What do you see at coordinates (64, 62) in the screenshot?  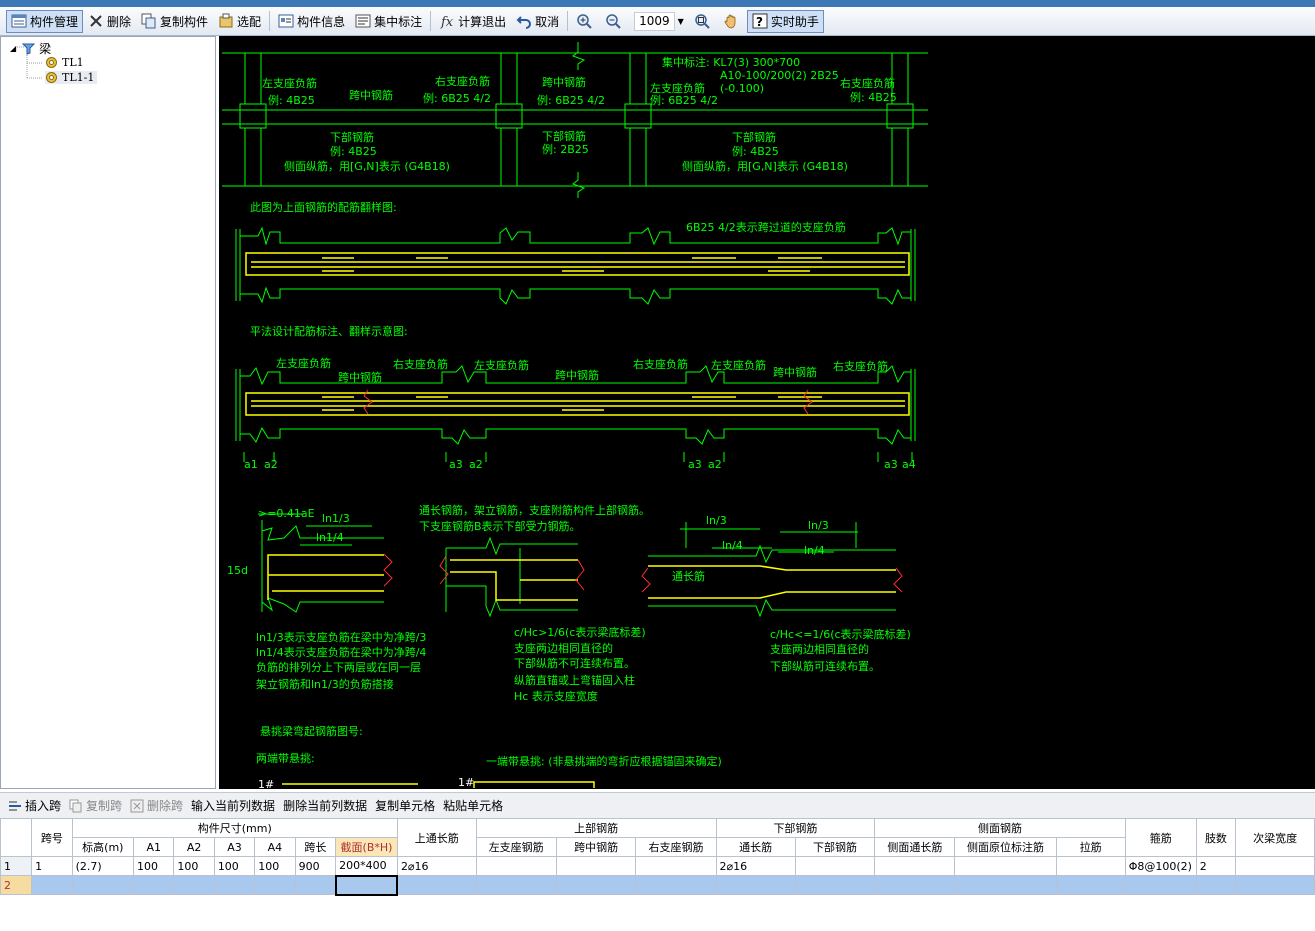 I see `tree-item-tl1: TL1` at bounding box center [64, 62].